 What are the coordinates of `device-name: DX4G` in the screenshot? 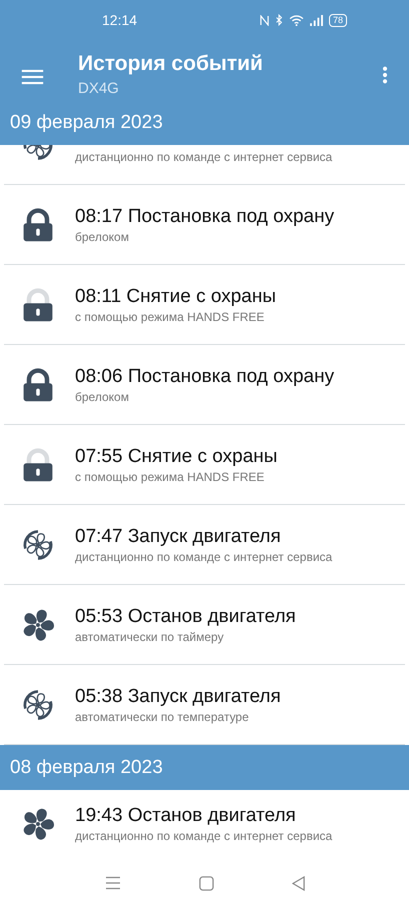 It's located at (99, 89).